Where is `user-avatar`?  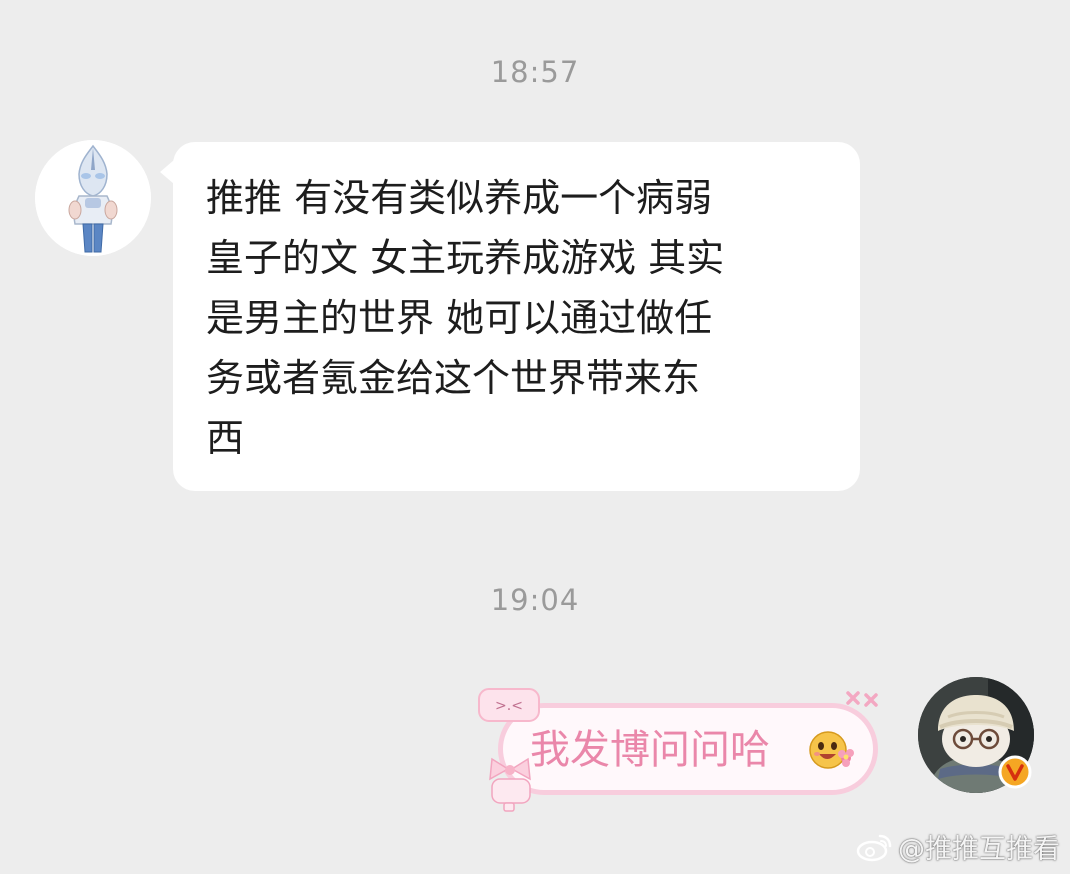
user-avatar is located at coordinates (976, 735).